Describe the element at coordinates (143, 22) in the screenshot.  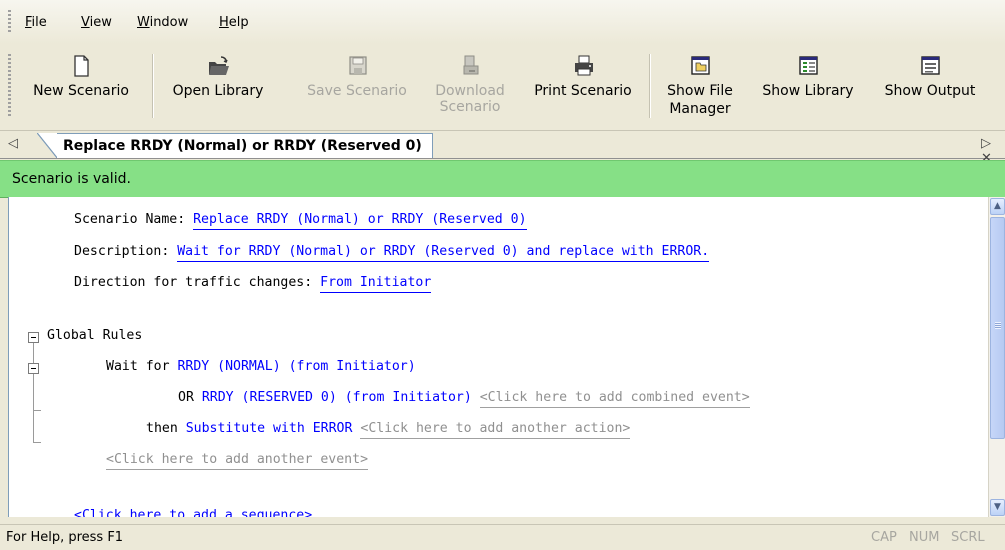
I see `menu-window-accel: W` at that location.